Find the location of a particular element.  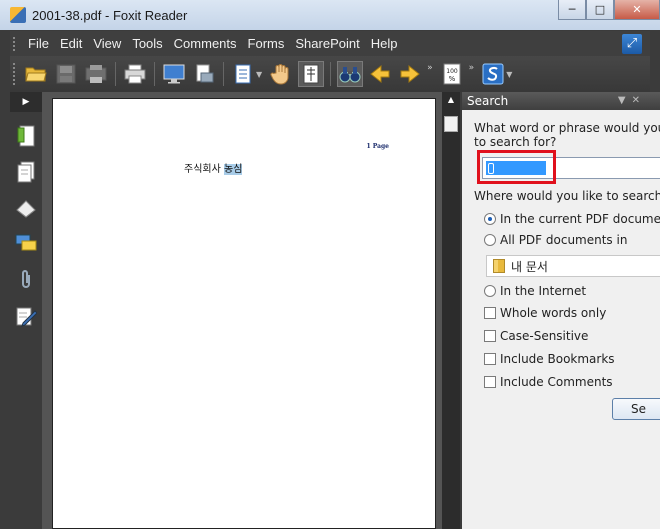

layers-icon is located at coordinates (26, 209).